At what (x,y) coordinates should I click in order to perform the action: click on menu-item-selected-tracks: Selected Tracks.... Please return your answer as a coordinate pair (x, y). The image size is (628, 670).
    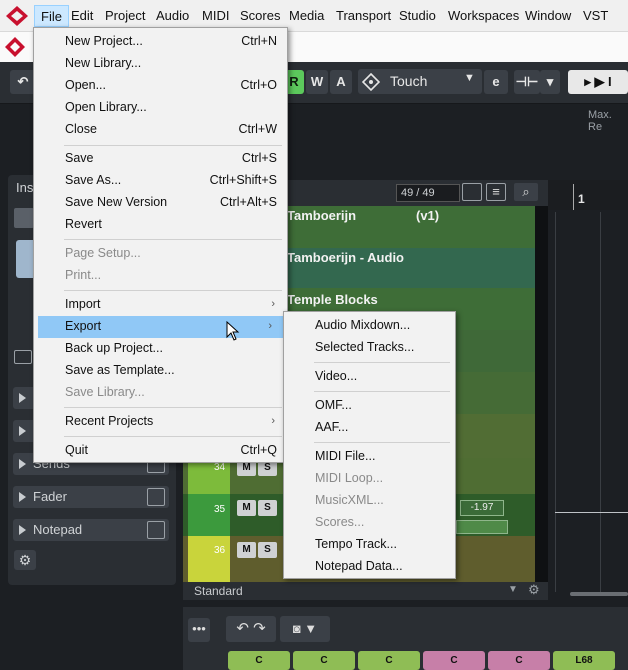
    Looking at the image, I should click on (369, 348).